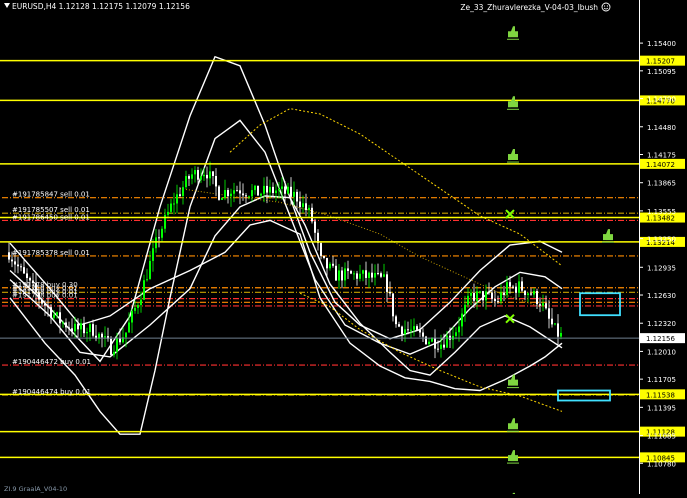 Image resolution: width=687 pixels, height=498 pixels. What do you see at coordinates (661, 380) in the screenshot?
I see `price-tick-label: 1.11705` at bounding box center [661, 380].